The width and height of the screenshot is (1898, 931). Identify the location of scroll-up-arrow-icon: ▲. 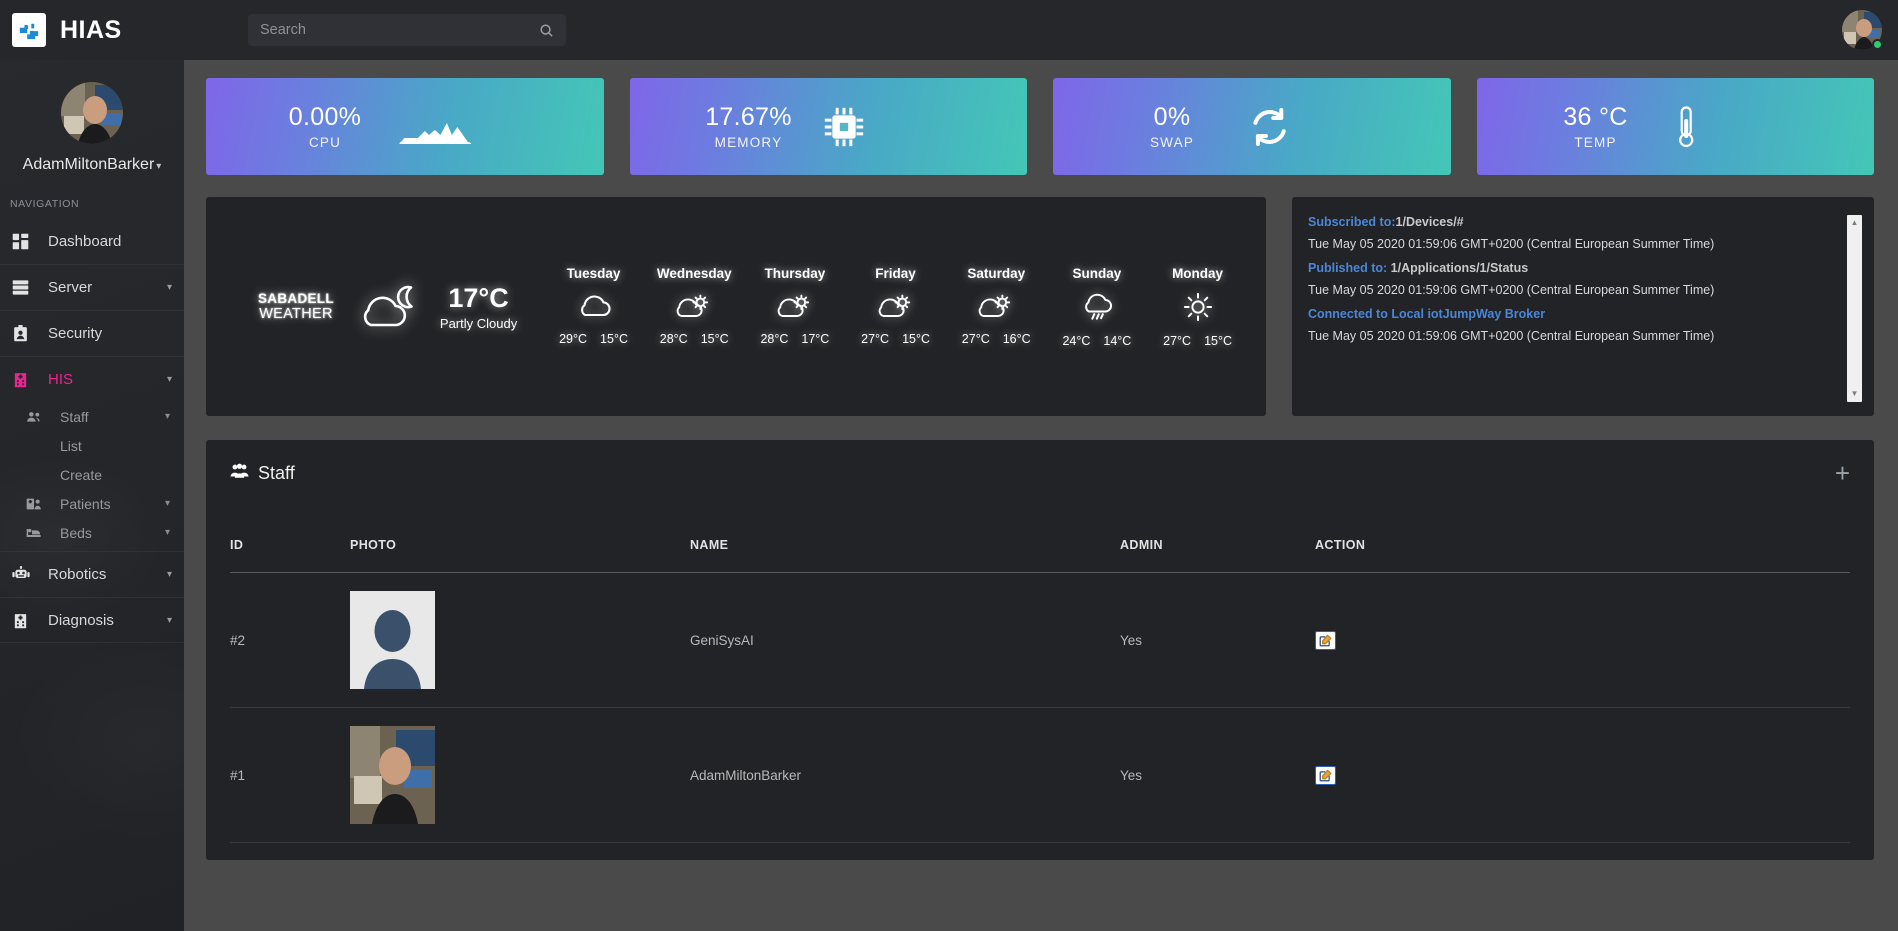
(1855, 223).